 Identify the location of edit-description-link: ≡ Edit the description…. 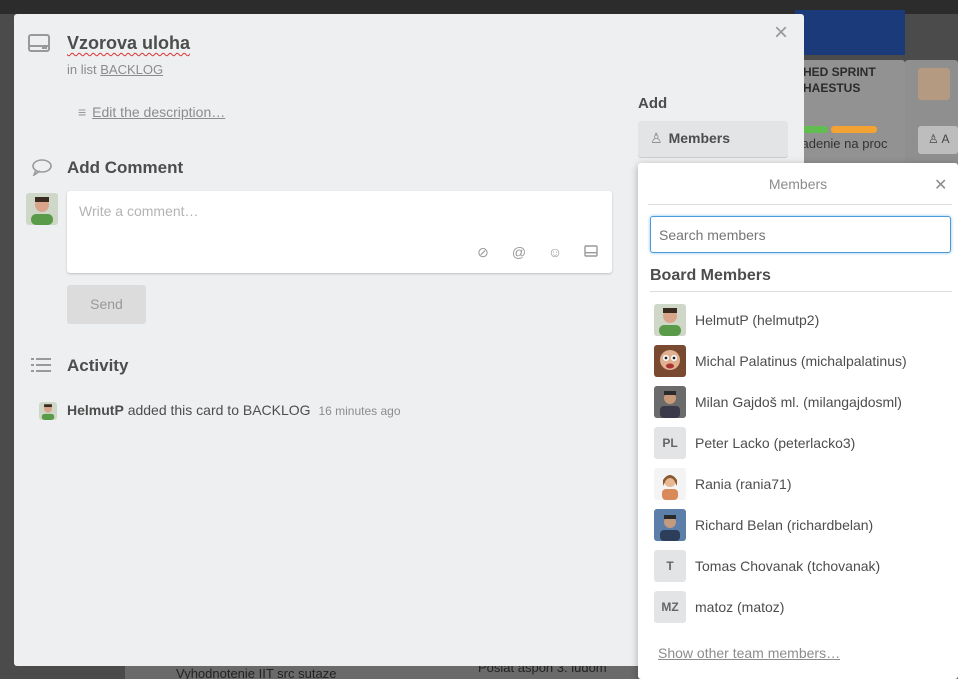
(151, 112).